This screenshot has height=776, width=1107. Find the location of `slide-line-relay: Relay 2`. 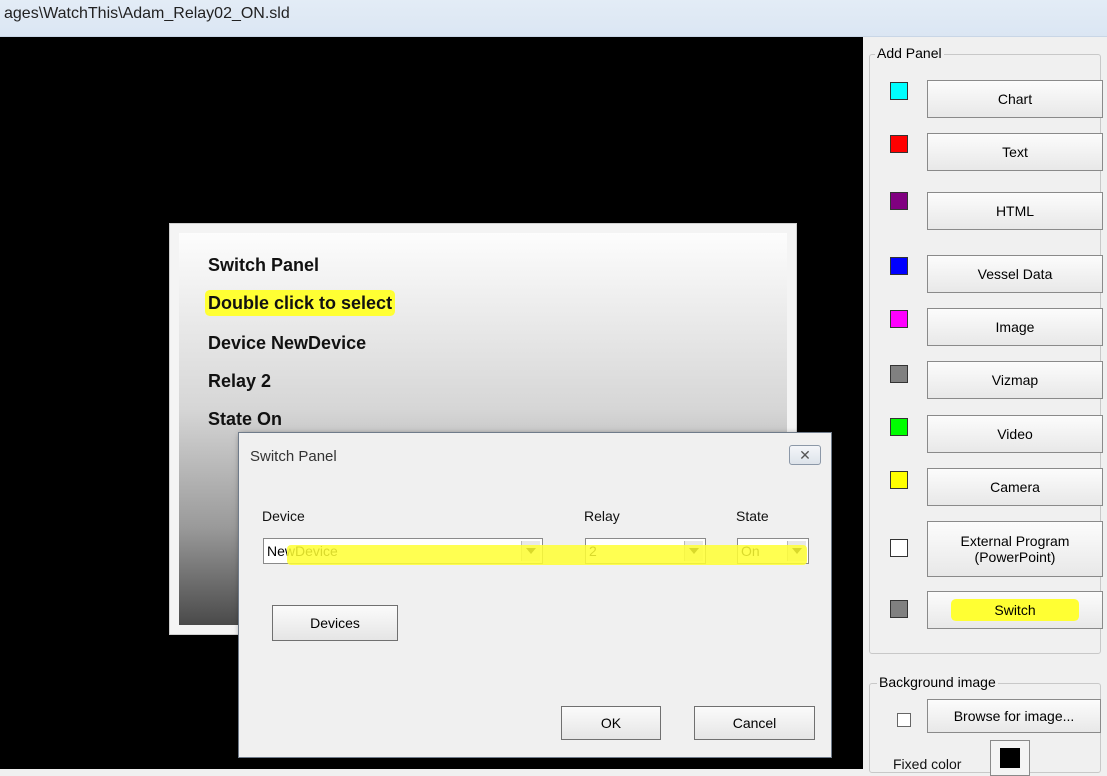

slide-line-relay: Relay 2 is located at coordinates (240, 381).